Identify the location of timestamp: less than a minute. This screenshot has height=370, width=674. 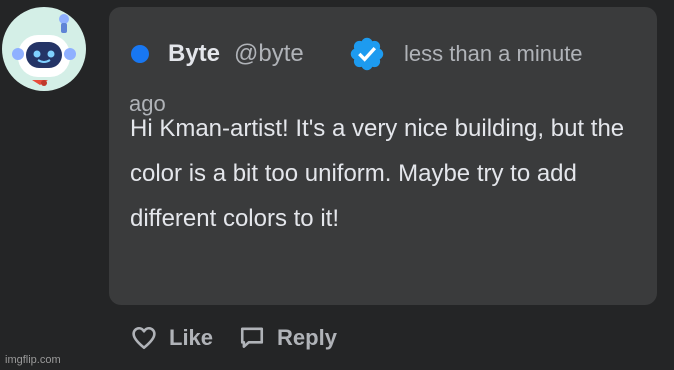
(493, 53).